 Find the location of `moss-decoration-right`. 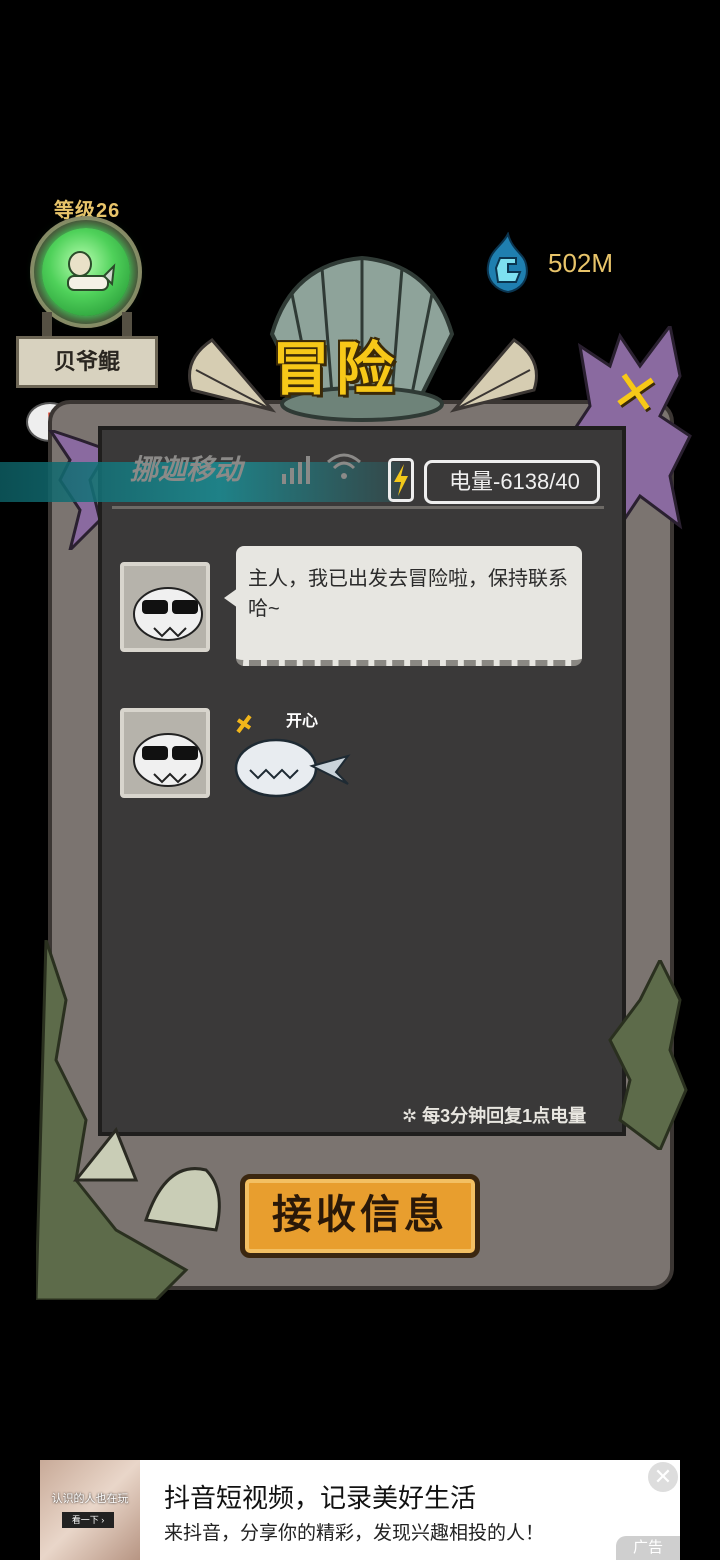

moss-decoration-right is located at coordinates (648, 1055).